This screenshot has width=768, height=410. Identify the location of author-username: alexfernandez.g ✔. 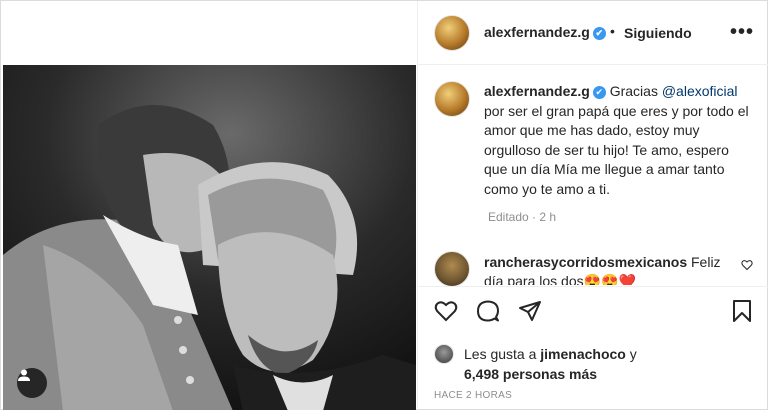
(545, 32).